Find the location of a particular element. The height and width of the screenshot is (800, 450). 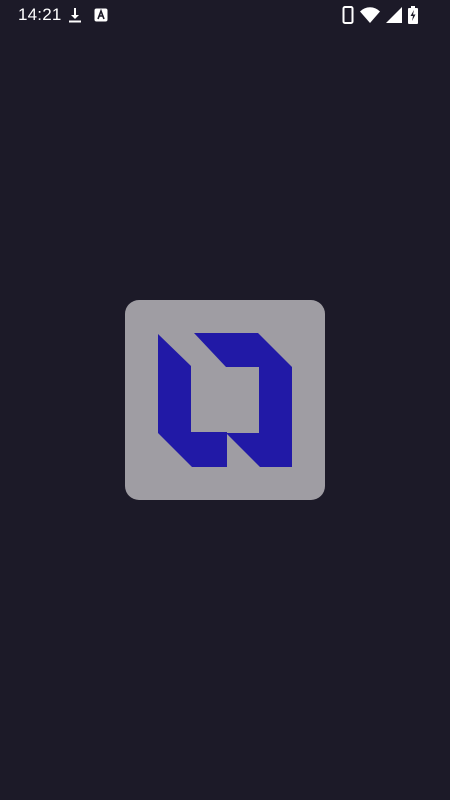

download-icon is located at coordinates (75, 15).